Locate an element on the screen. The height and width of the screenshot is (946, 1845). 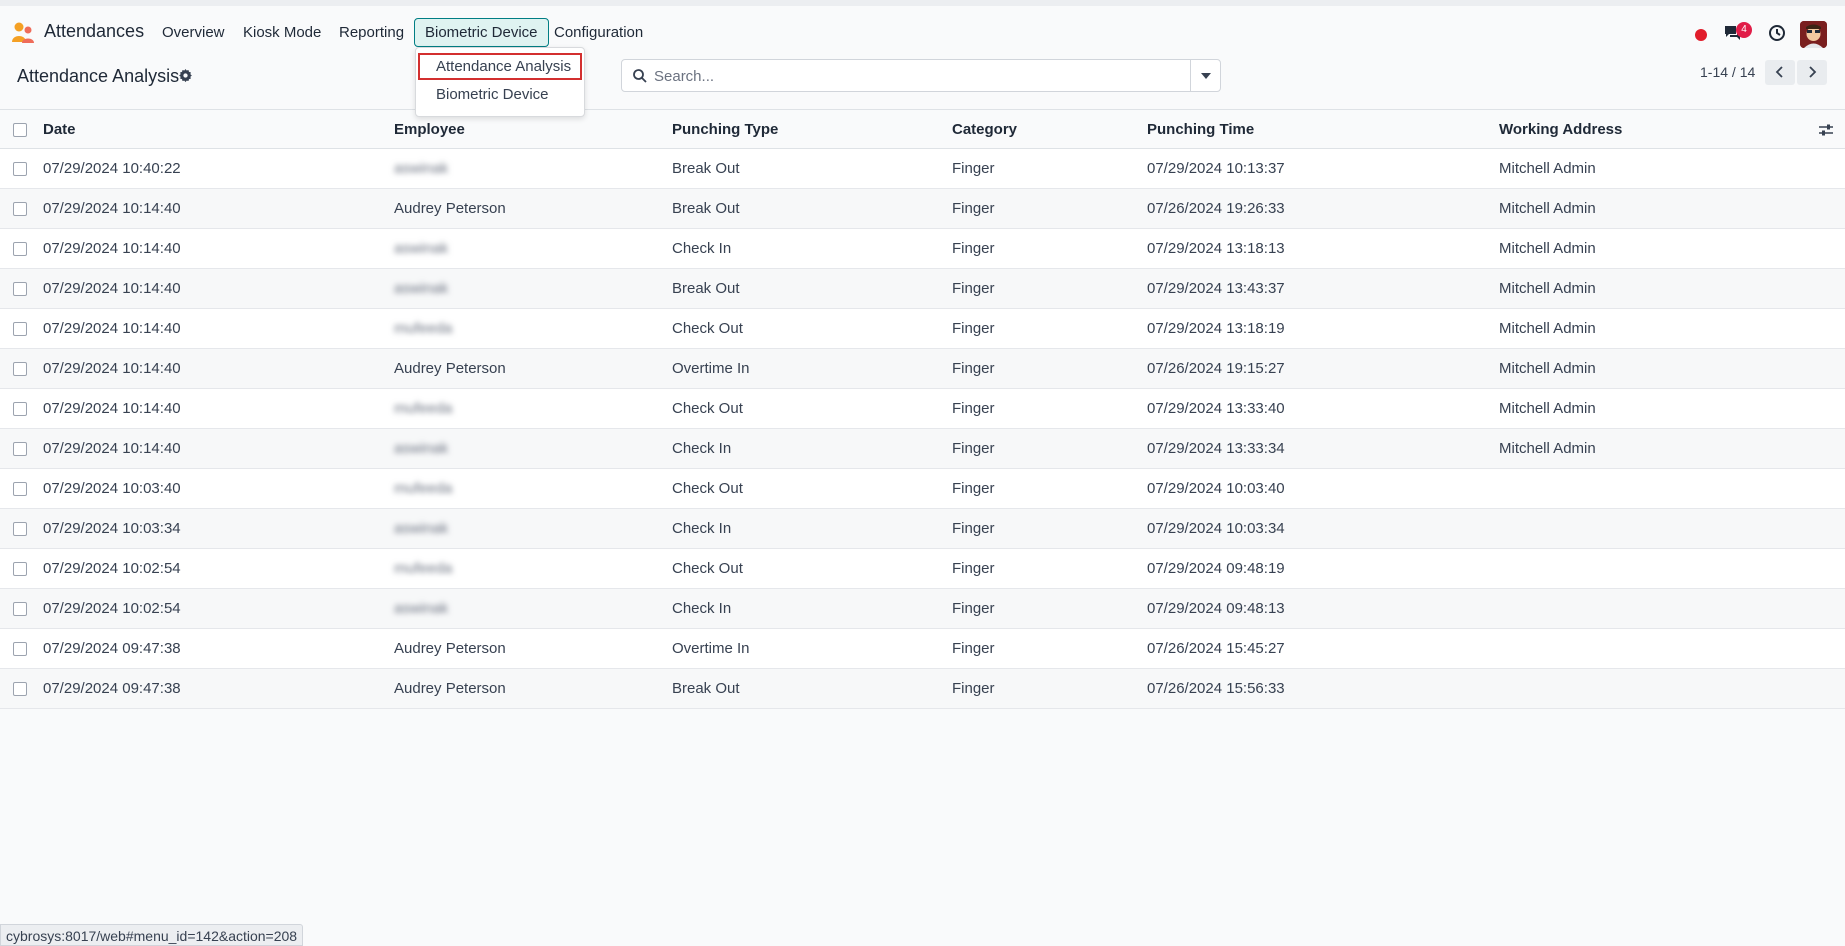
chevron-right-icon is located at coordinates (1813, 72).